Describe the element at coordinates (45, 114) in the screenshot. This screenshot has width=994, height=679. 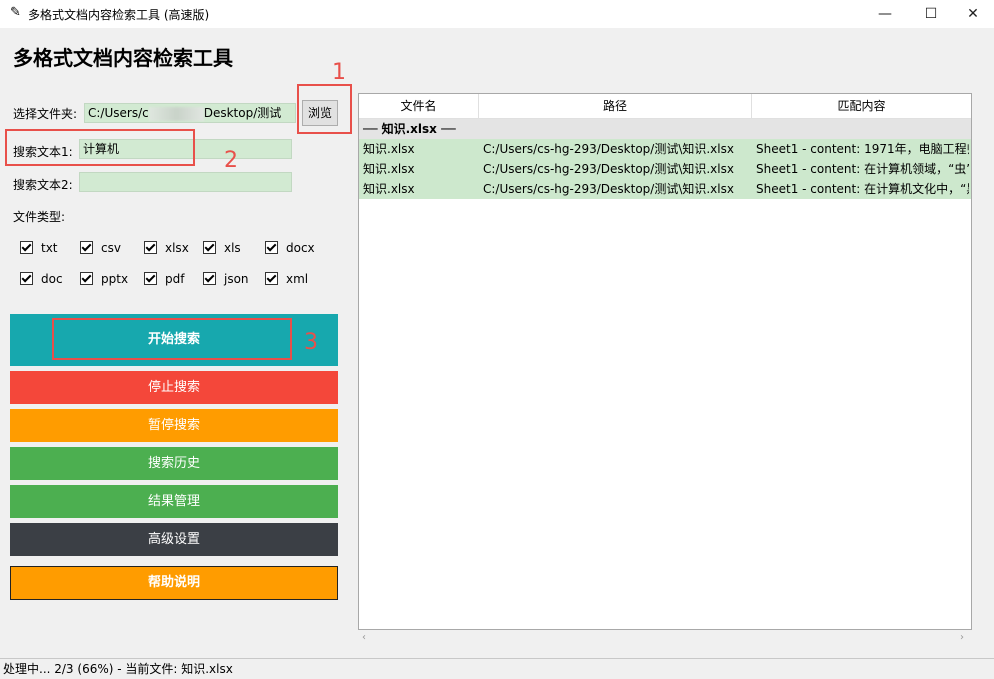
I see `folder-label: 选择文件夹:` at that location.